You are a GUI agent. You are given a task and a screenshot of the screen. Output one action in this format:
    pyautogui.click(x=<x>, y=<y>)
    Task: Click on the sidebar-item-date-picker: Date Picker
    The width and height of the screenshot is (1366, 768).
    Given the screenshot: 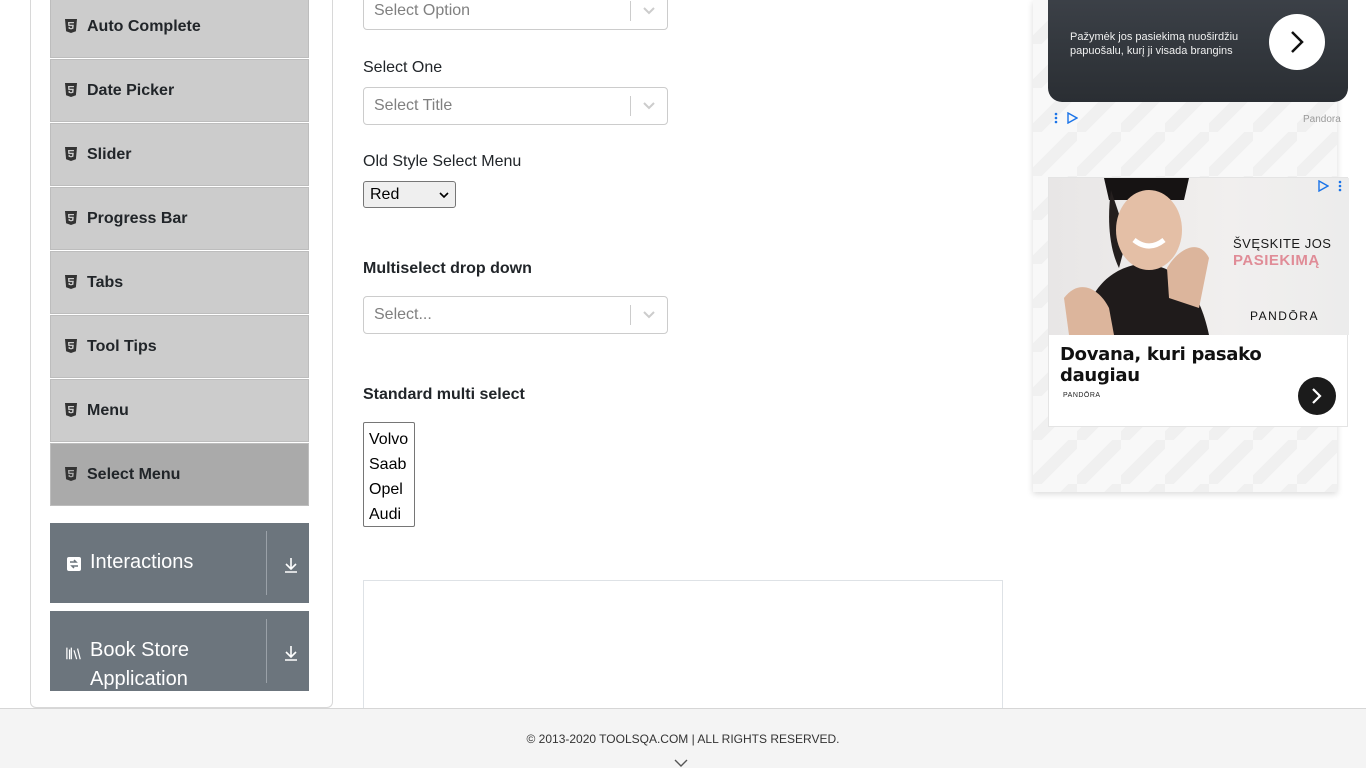 What is the action you would take?
    pyautogui.click(x=179, y=90)
    